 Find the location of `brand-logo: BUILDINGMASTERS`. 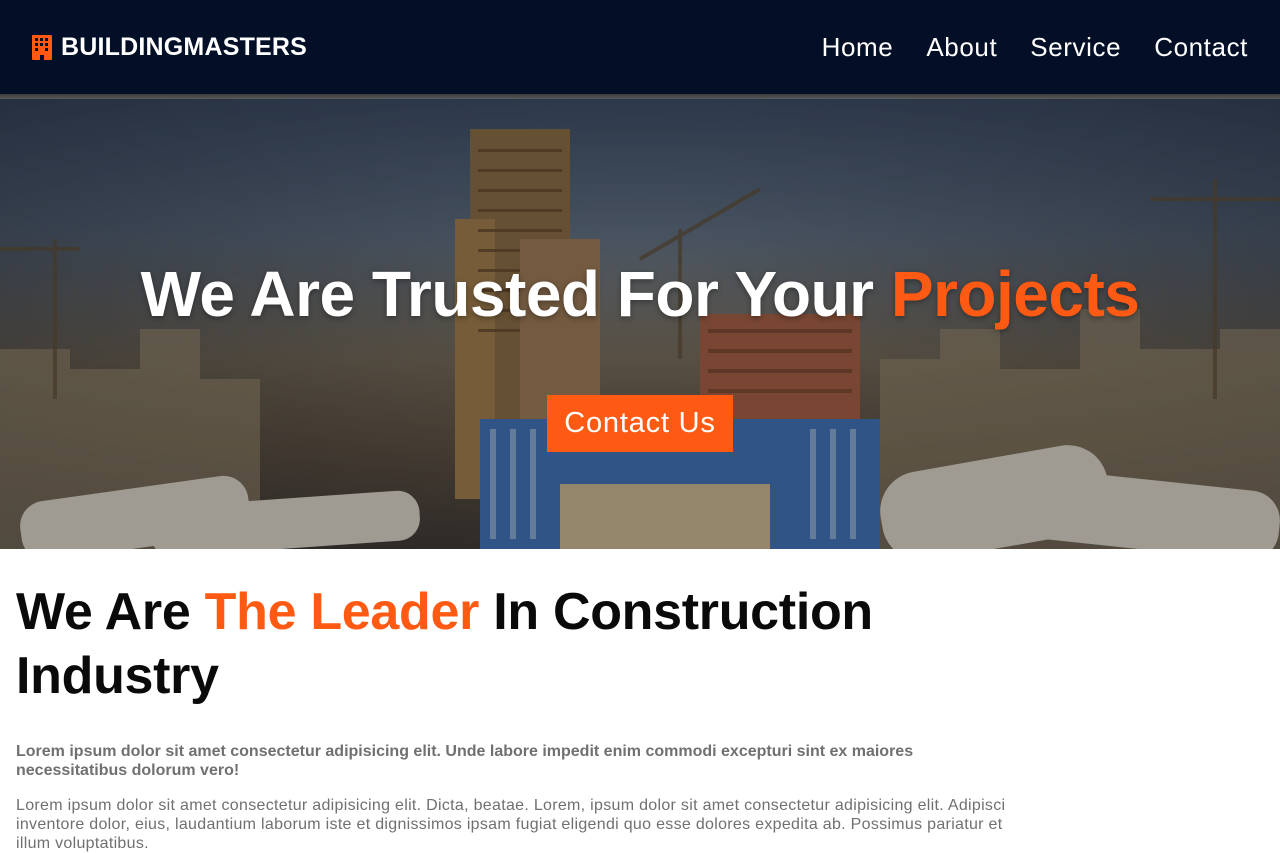

brand-logo: BUILDINGMASTERS is located at coordinates (169, 47).